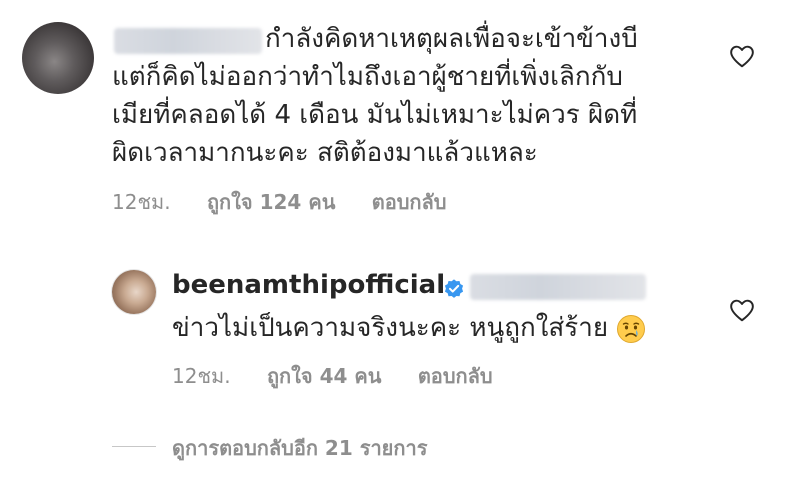  I want to click on comment-meta: 12ชม. ถูกใจ 124 คน ตอบกลับ, so click(279, 202).